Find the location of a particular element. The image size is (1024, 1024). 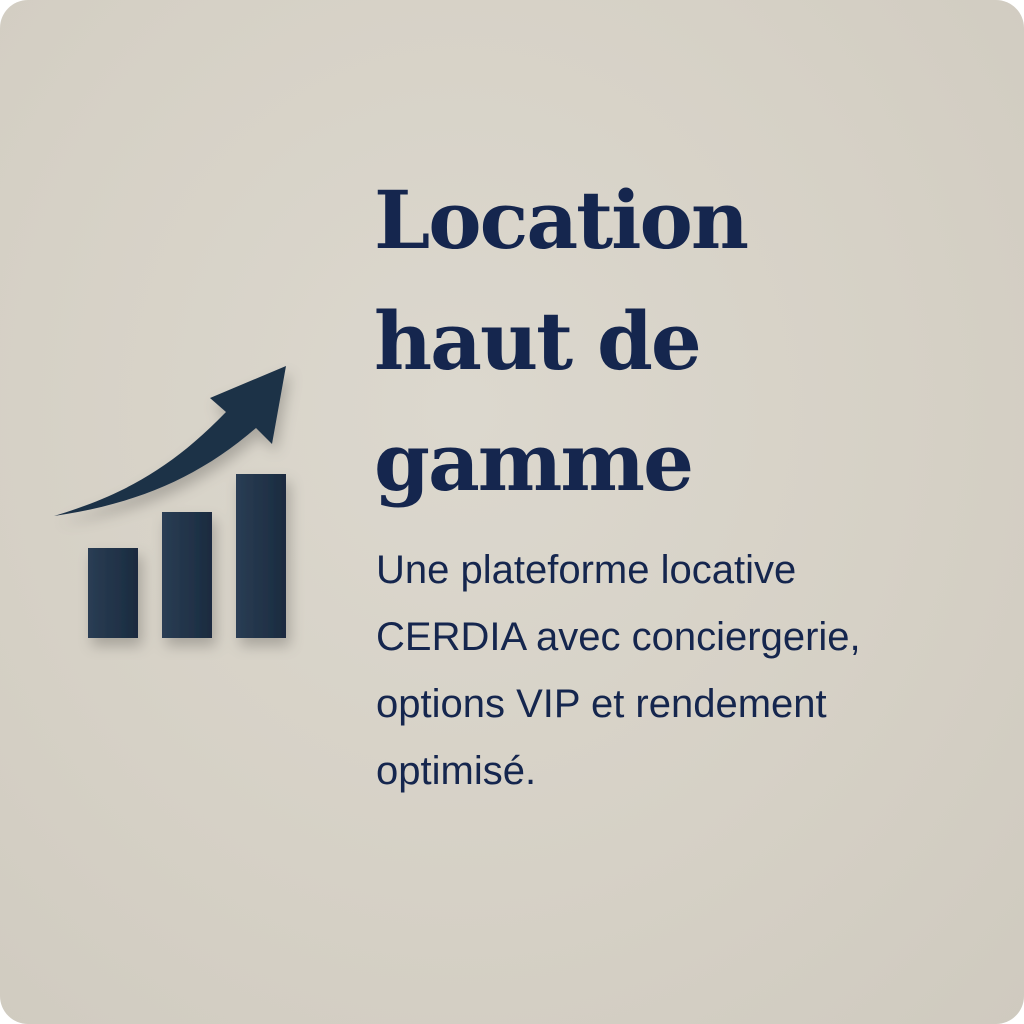

growth-chart-icon is located at coordinates (170, 502).